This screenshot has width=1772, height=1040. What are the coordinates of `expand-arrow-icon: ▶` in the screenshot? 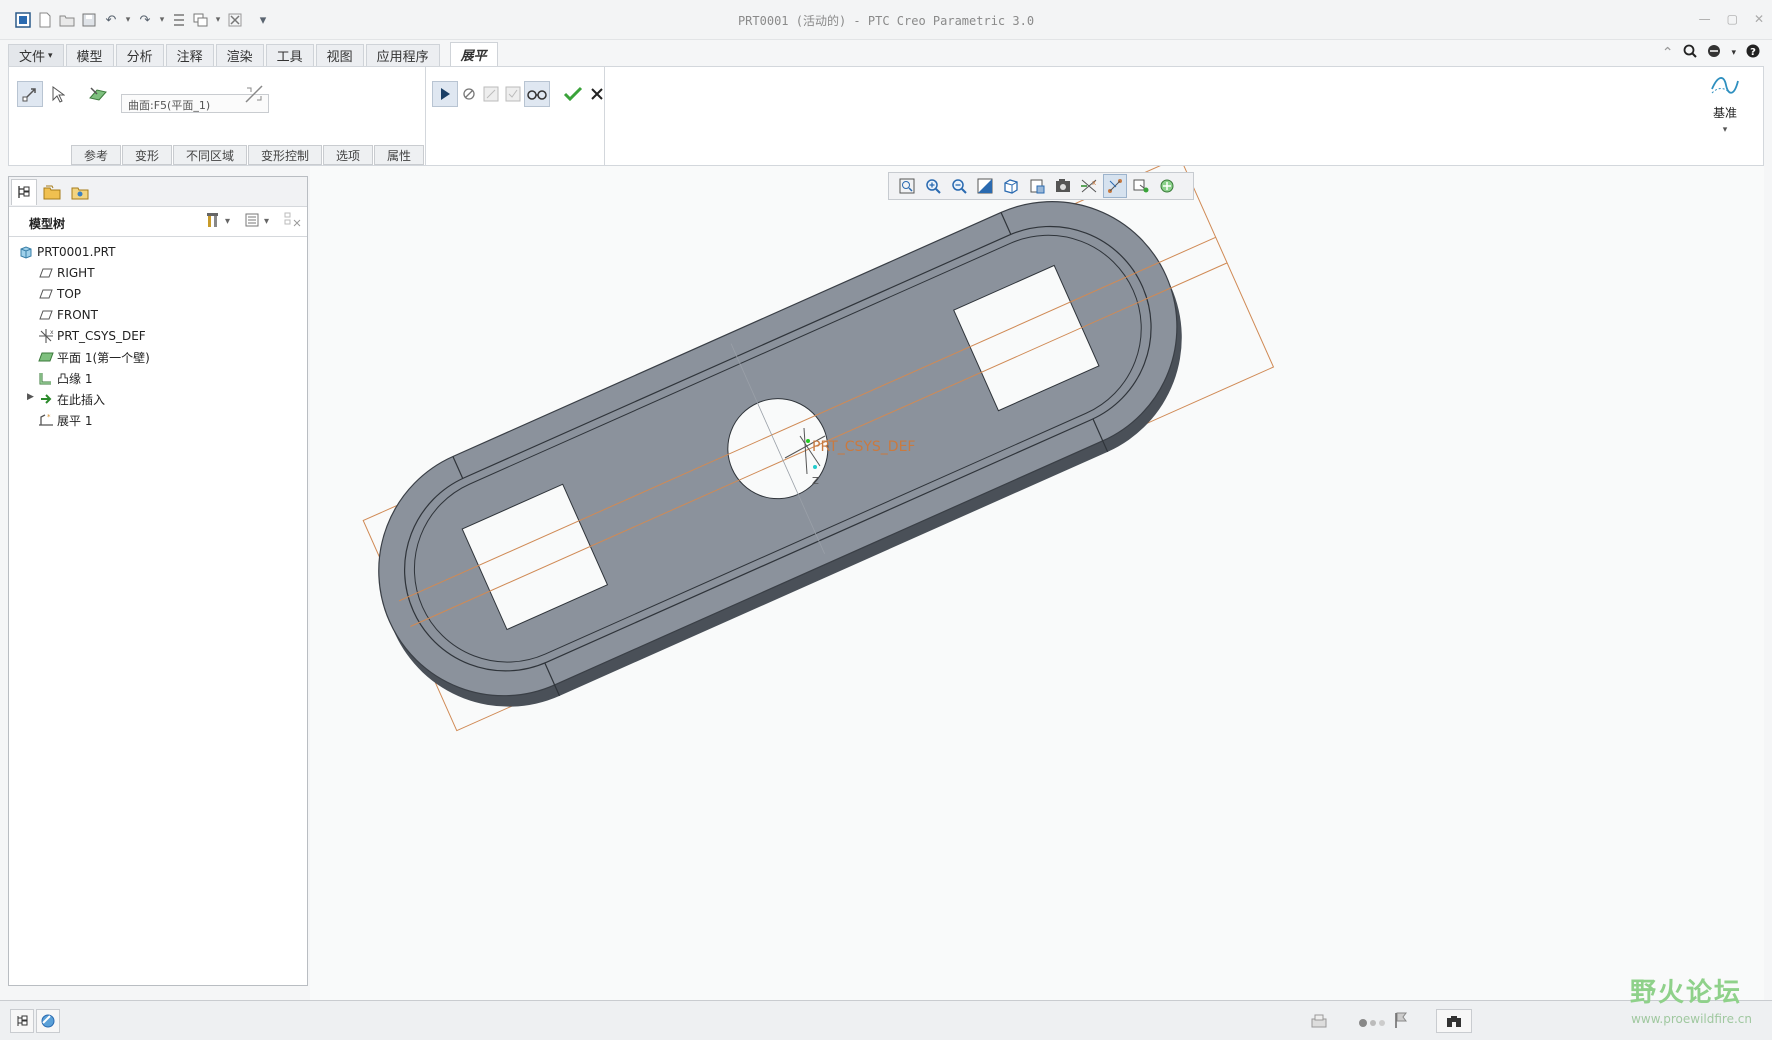 It's located at (32, 397).